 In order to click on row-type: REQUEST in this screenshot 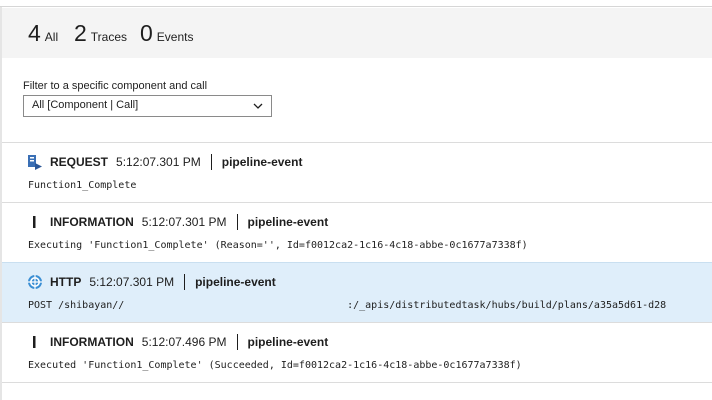, I will do `click(79, 162)`.